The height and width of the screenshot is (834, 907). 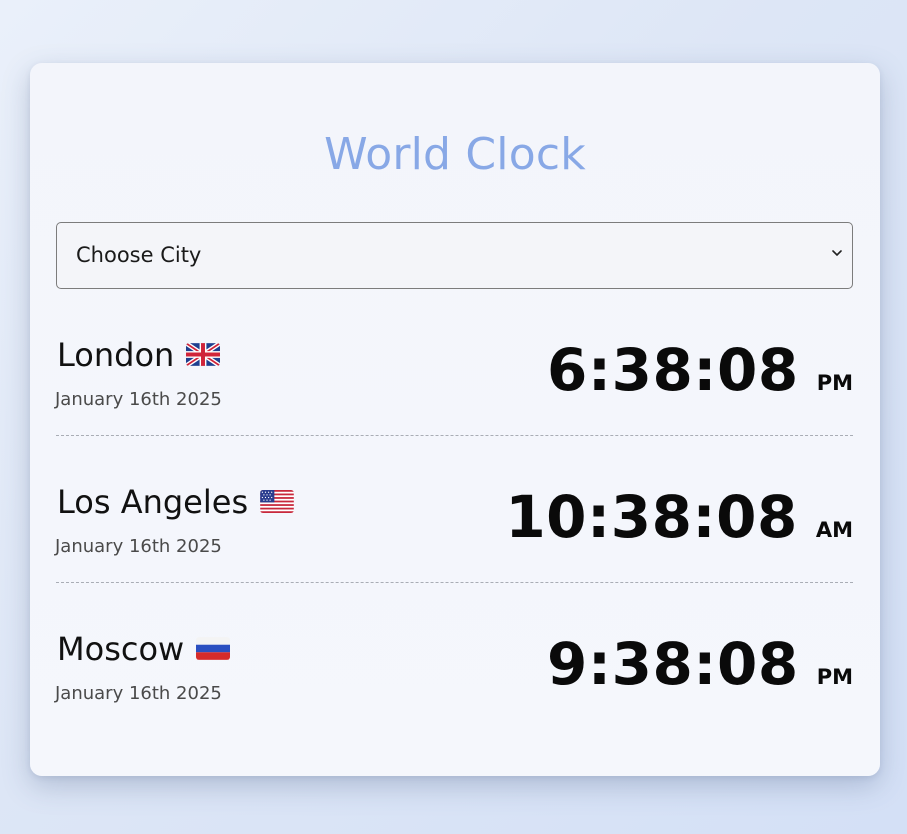 What do you see at coordinates (455, 154) in the screenshot?
I see `page-title: World Clock` at bounding box center [455, 154].